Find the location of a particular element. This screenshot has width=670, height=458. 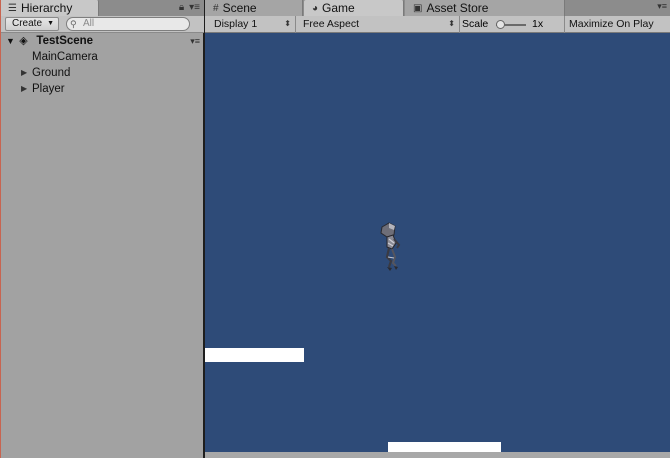

dropdown-caret-icon: ▼ is located at coordinates (50, 23).